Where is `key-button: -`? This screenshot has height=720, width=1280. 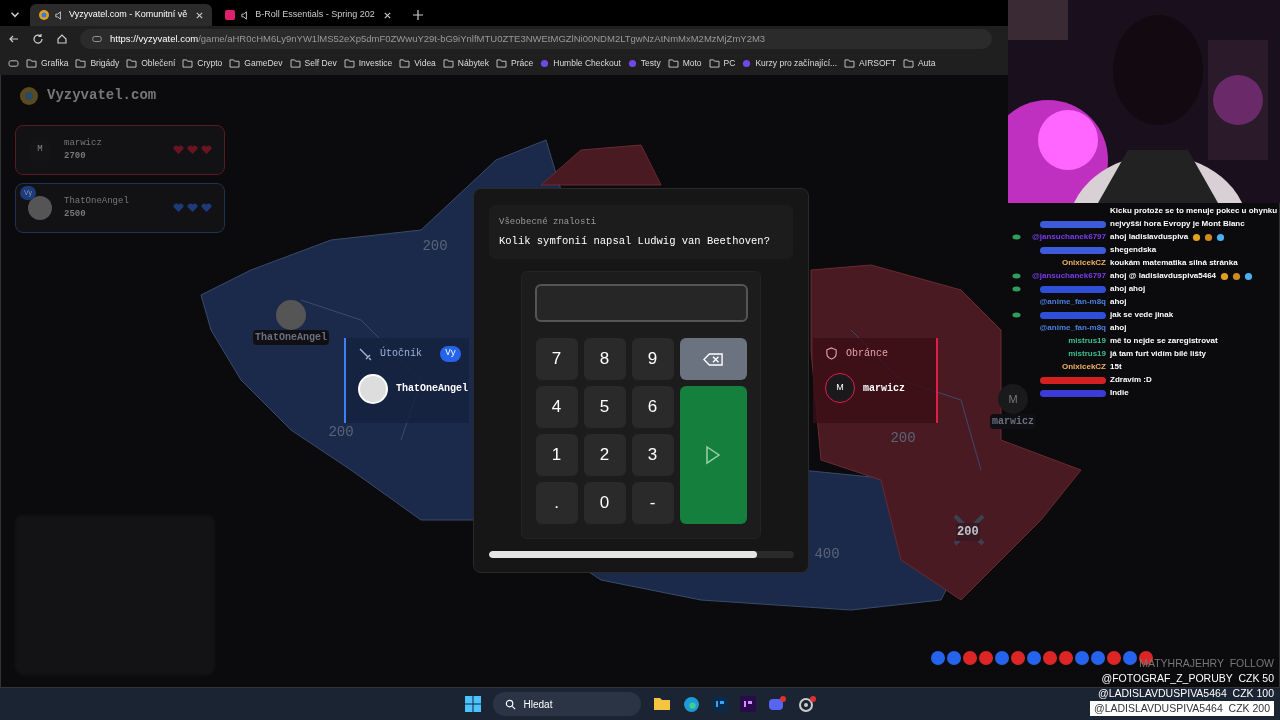
key-button: - is located at coordinates (652, 503).